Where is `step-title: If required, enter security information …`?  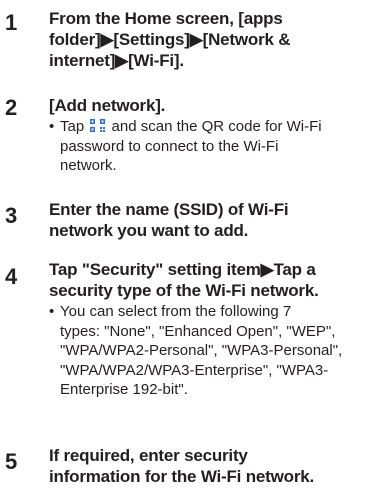 step-title: If required, enter security information … is located at coordinates (210, 466).